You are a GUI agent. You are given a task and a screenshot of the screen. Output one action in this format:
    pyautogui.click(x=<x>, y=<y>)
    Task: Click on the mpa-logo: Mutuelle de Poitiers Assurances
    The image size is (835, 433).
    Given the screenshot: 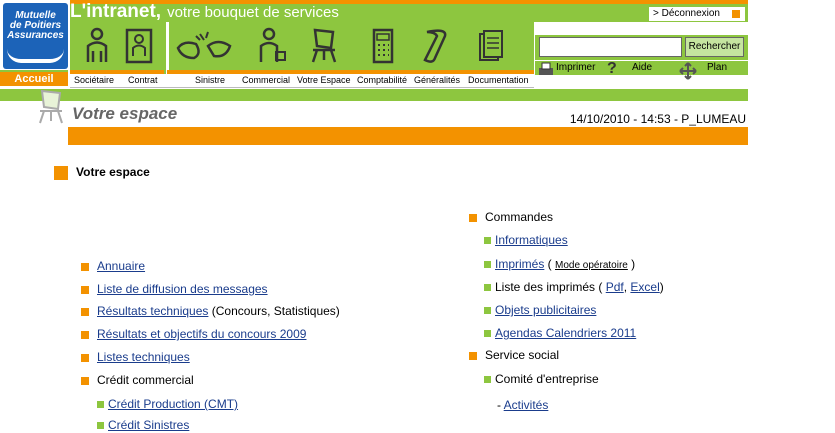 What is the action you would take?
    pyautogui.click(x=35, y=36)
    